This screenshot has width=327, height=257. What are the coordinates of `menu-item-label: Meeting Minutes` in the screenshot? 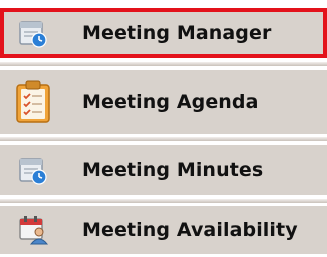 It's located at (173, 170).